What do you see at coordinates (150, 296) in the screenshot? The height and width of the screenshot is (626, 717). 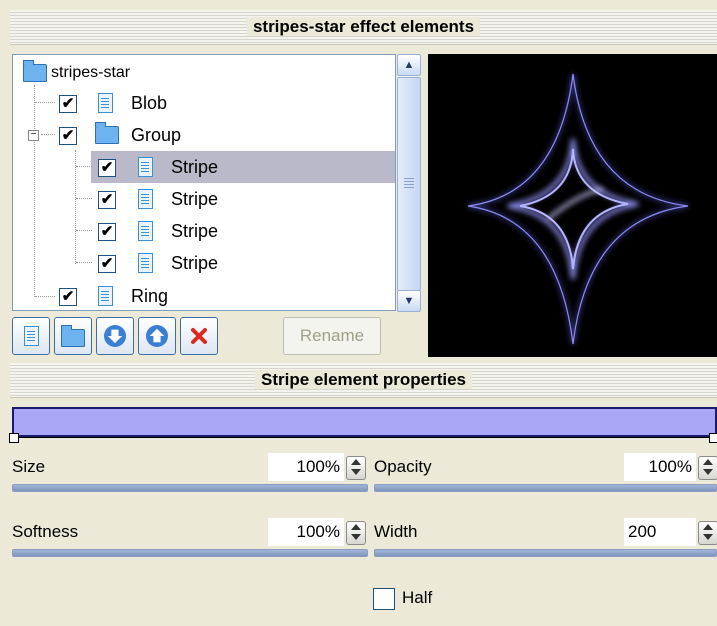 I see `tree-item-label: Ring` at bounding box center [150, 296].